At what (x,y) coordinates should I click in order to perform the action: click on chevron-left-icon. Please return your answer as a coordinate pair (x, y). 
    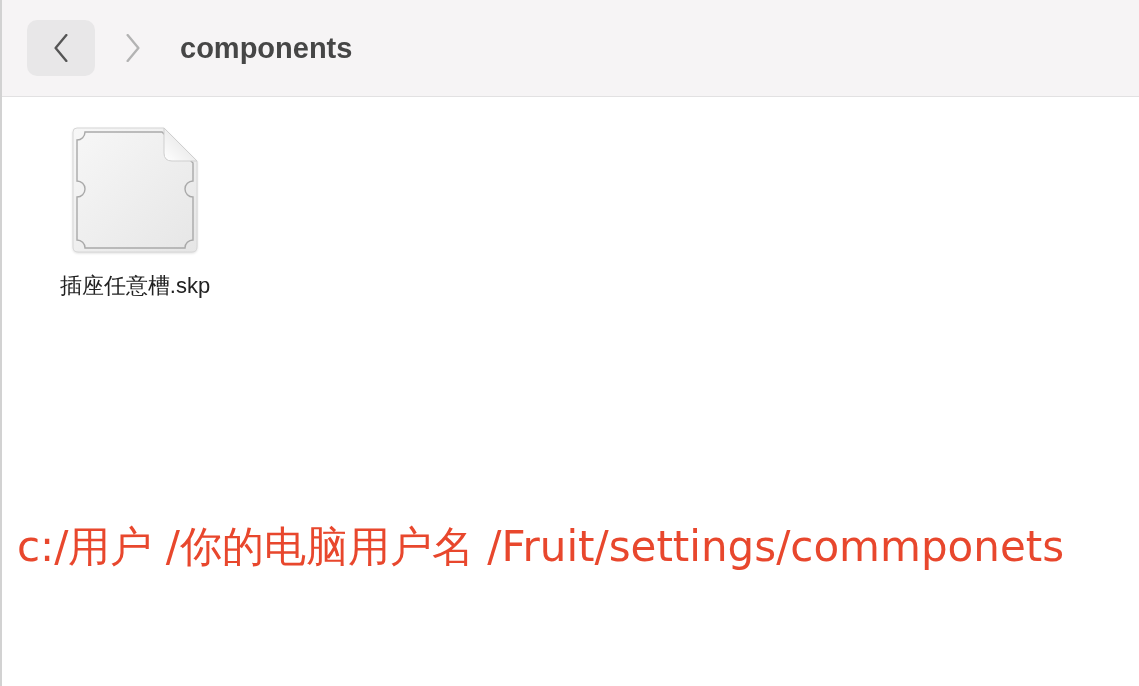
    Looking at the image, I should click on (61, 48).